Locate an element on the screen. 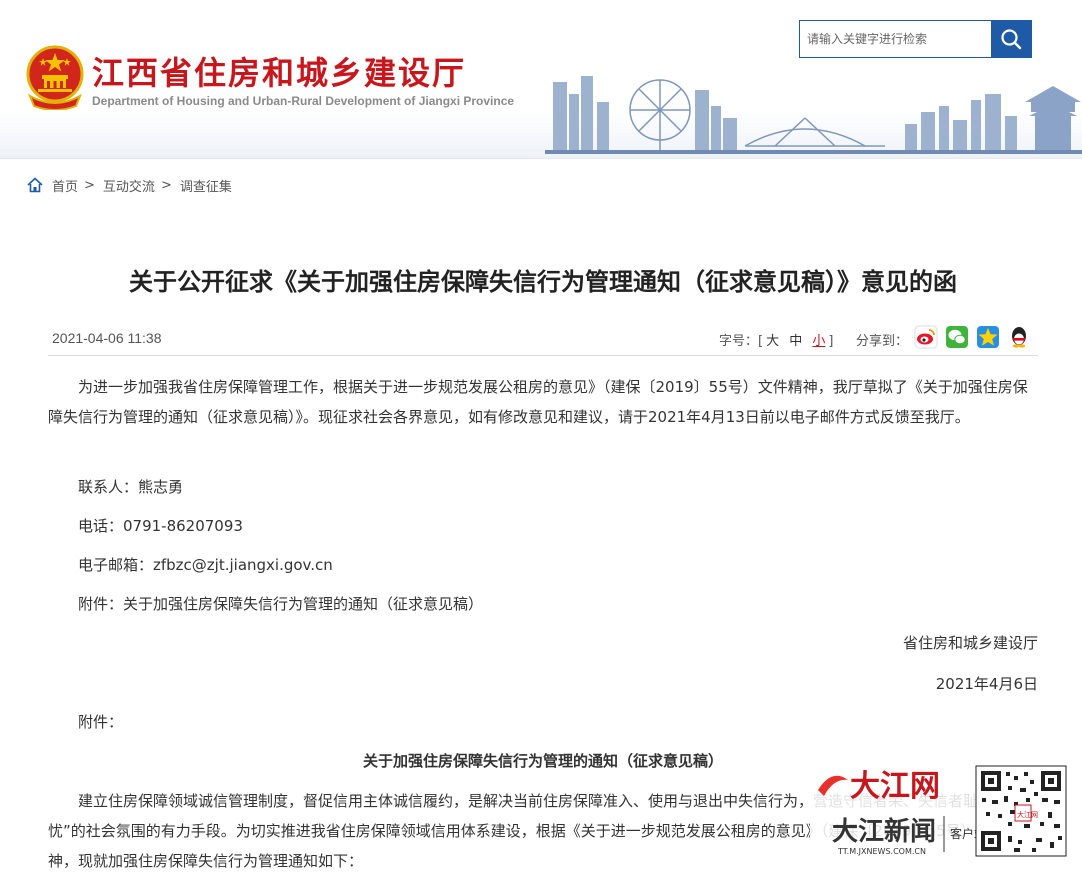  font-size-control: 字号：[大 中 小] is located at coordinates (776, 339).